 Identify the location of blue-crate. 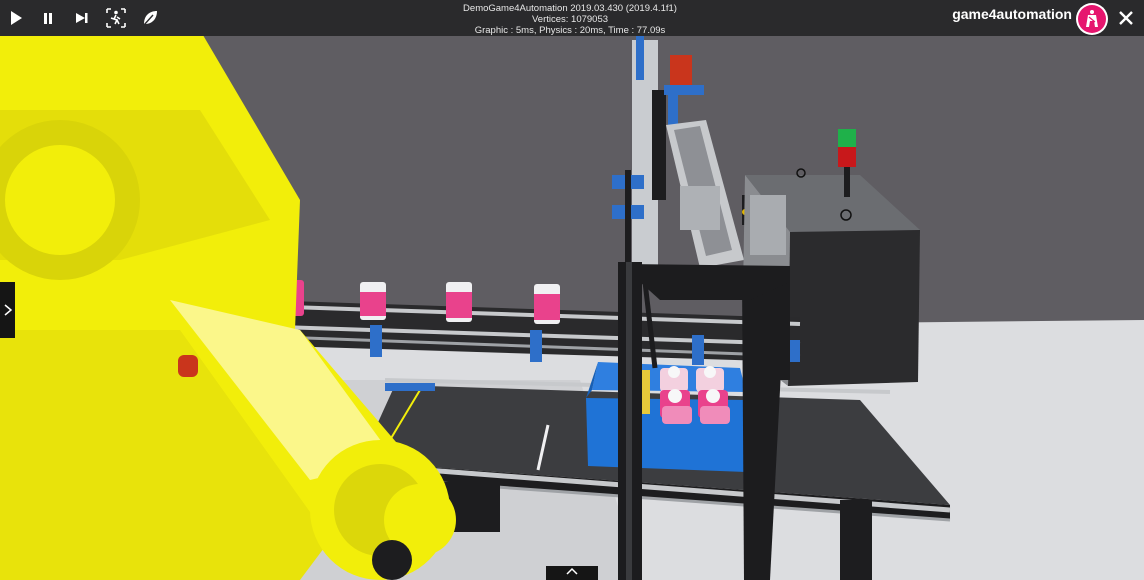
(666, 417).